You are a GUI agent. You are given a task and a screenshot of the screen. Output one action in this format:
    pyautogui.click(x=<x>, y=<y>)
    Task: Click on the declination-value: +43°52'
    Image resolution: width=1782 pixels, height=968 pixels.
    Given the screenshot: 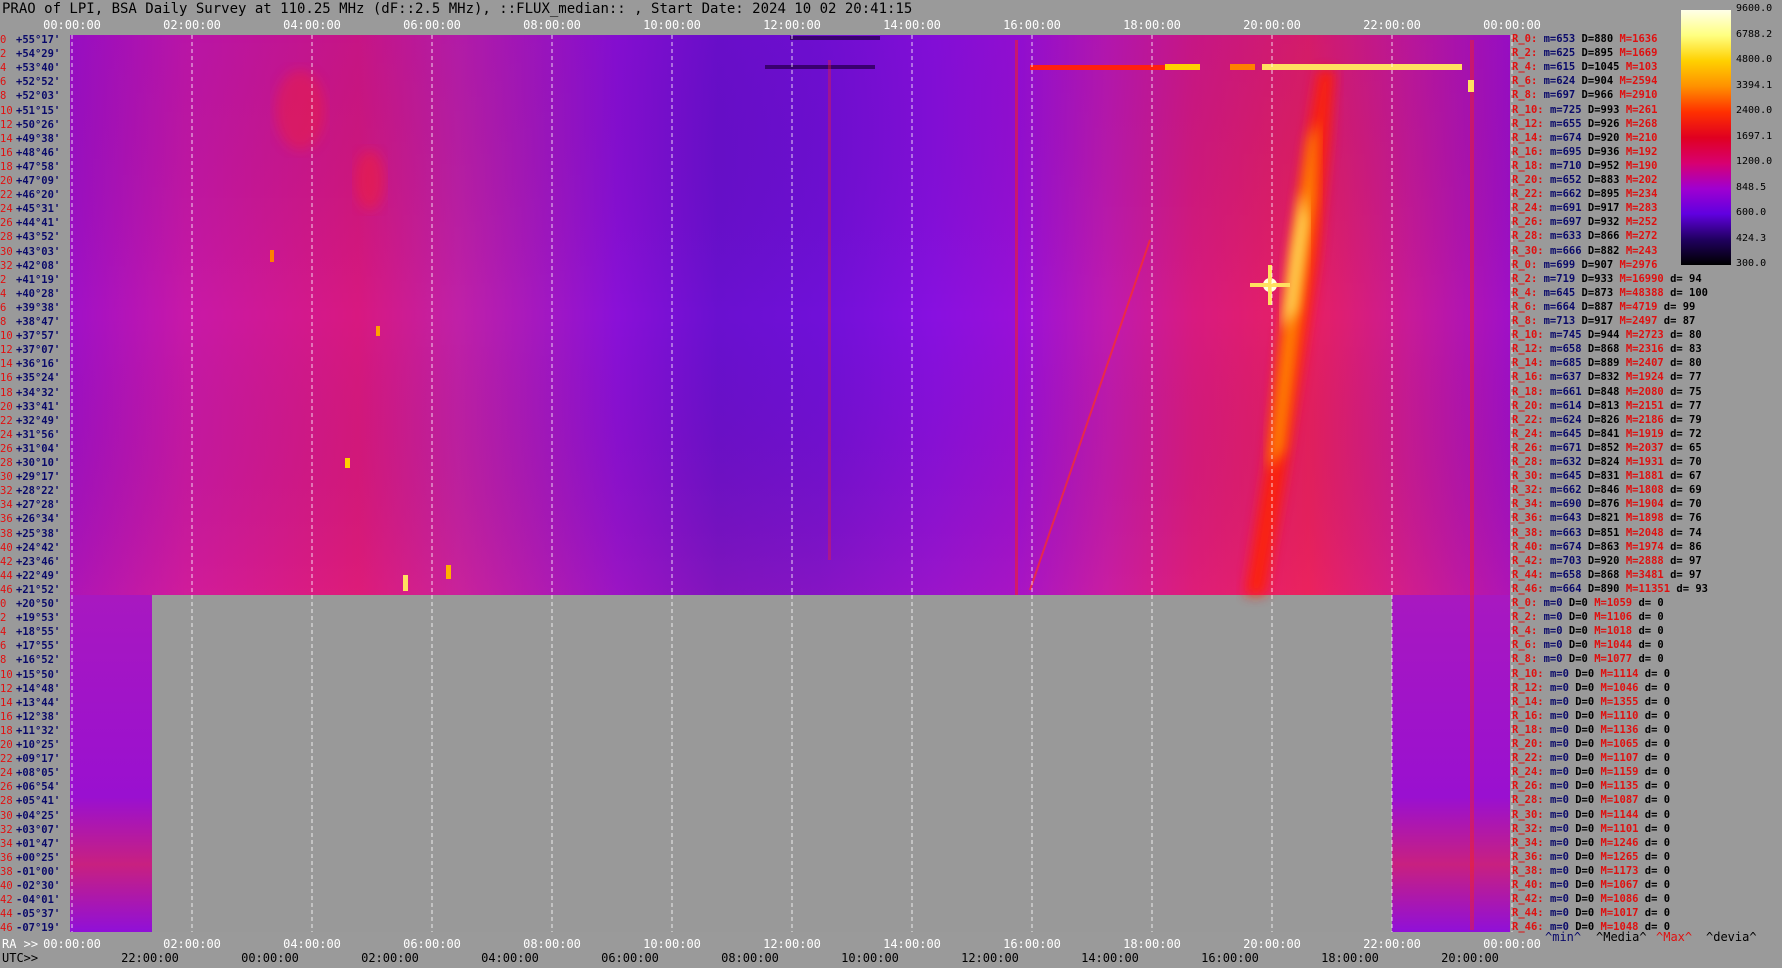 What is the action you would take?
    pyautogui.click(x=38, y=237)
    